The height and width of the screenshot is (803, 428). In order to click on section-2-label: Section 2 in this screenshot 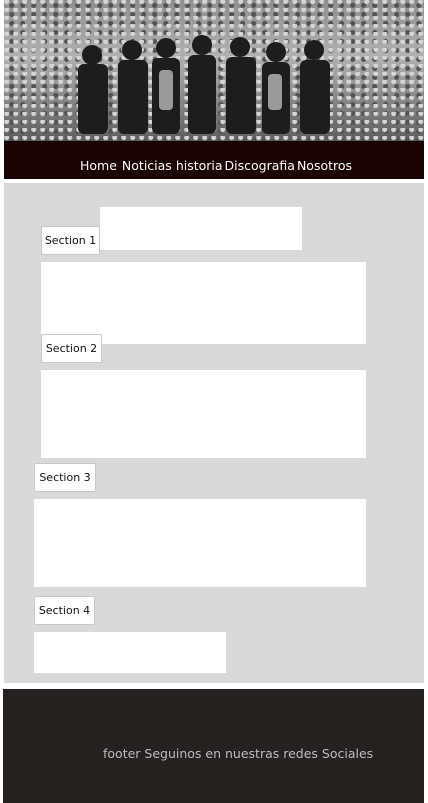, I will do `click(71, 348)`.